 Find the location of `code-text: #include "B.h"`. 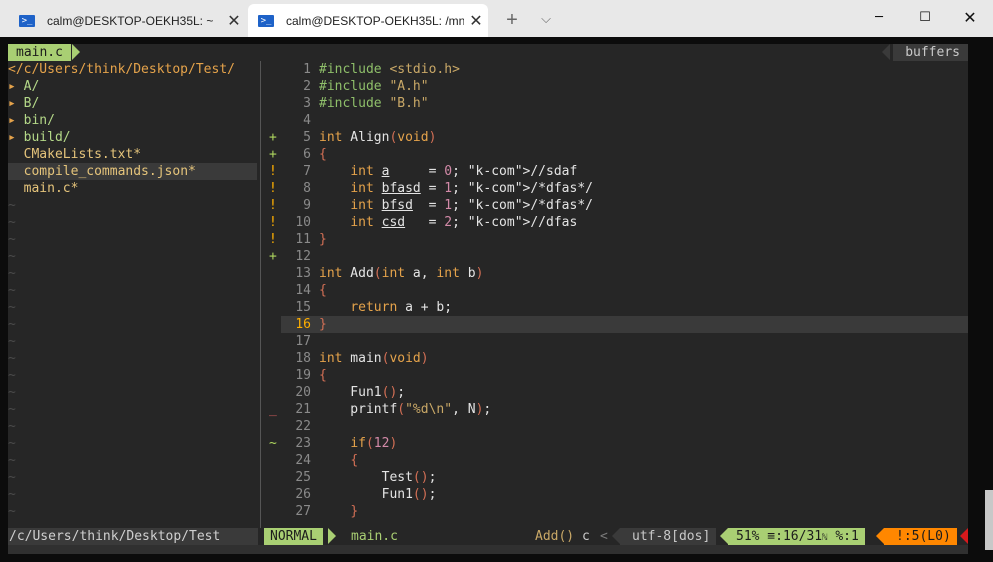

code-text: #include "B.h" is located at coordinates (370, 103).